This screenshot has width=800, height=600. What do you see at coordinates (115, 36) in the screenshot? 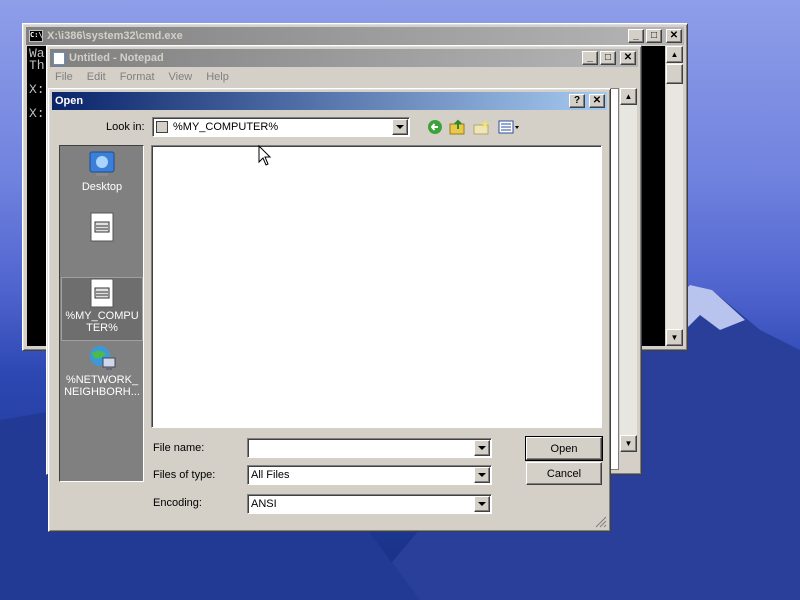
I see `cmd-title: X:\i386\system32\cmd.exe` at bounding box center [115, 36].